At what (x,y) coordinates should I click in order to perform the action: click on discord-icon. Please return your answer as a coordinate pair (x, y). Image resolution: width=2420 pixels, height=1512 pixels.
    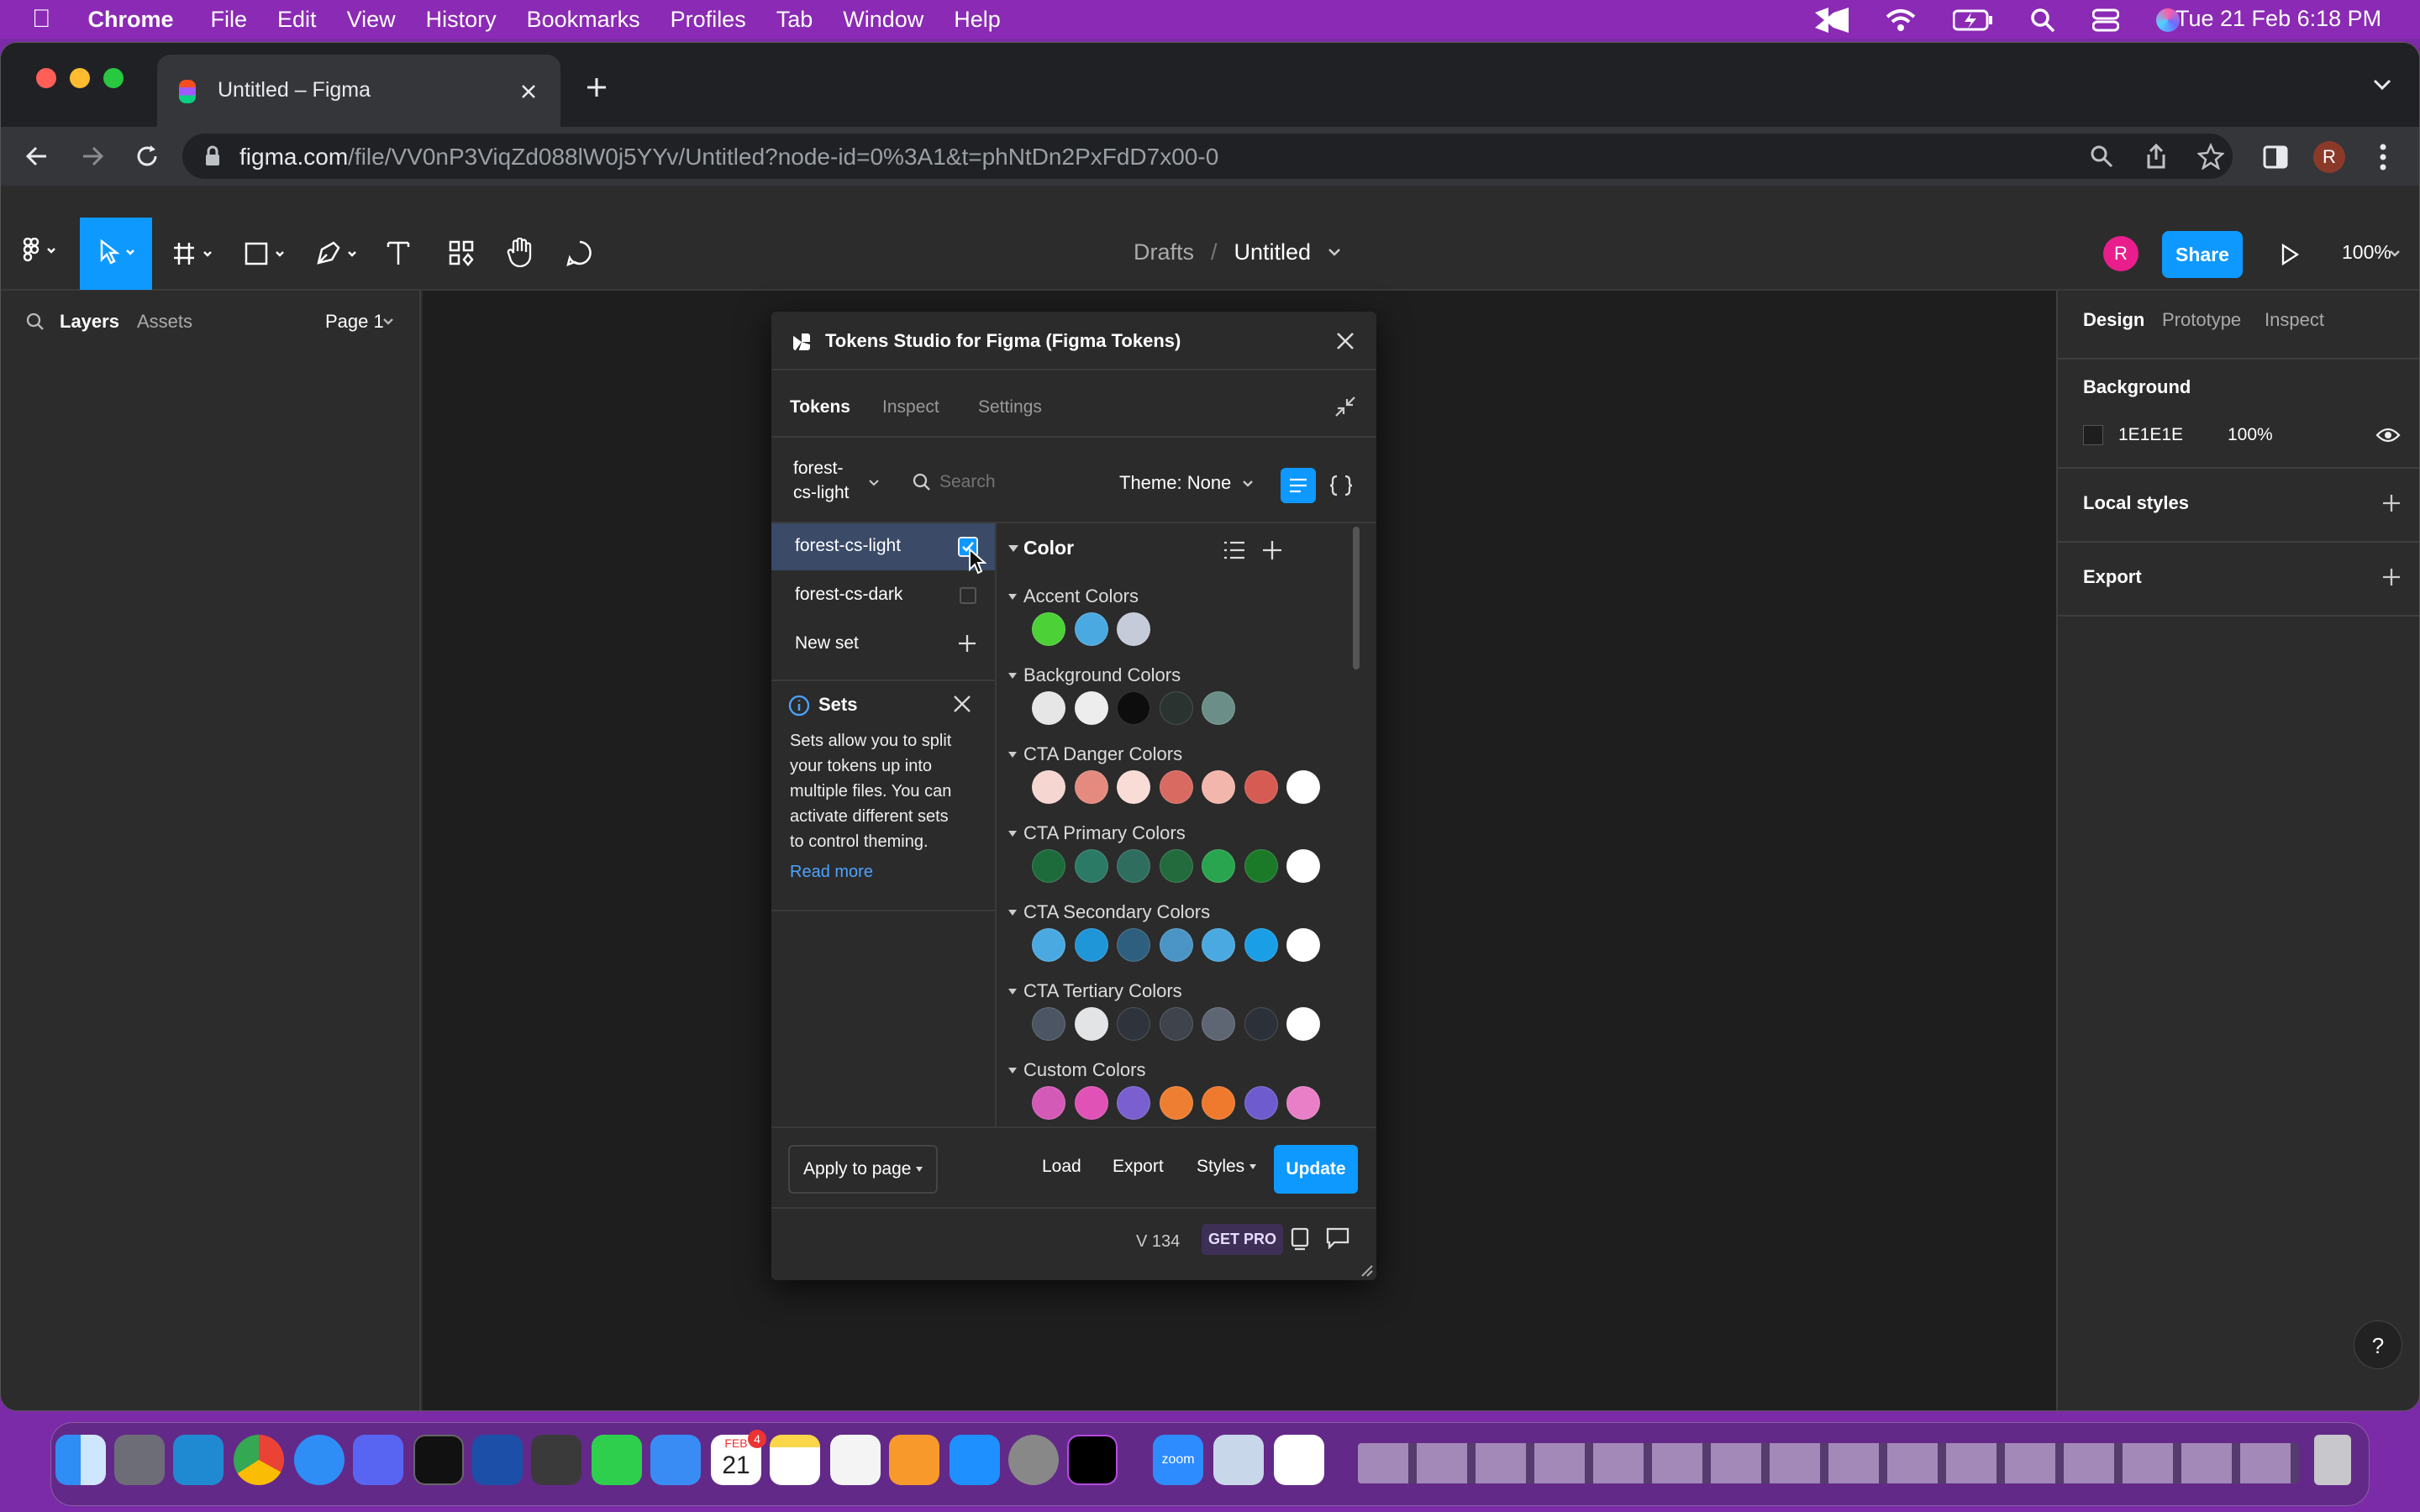
    Looking at the image, I should click on (378, 1460).